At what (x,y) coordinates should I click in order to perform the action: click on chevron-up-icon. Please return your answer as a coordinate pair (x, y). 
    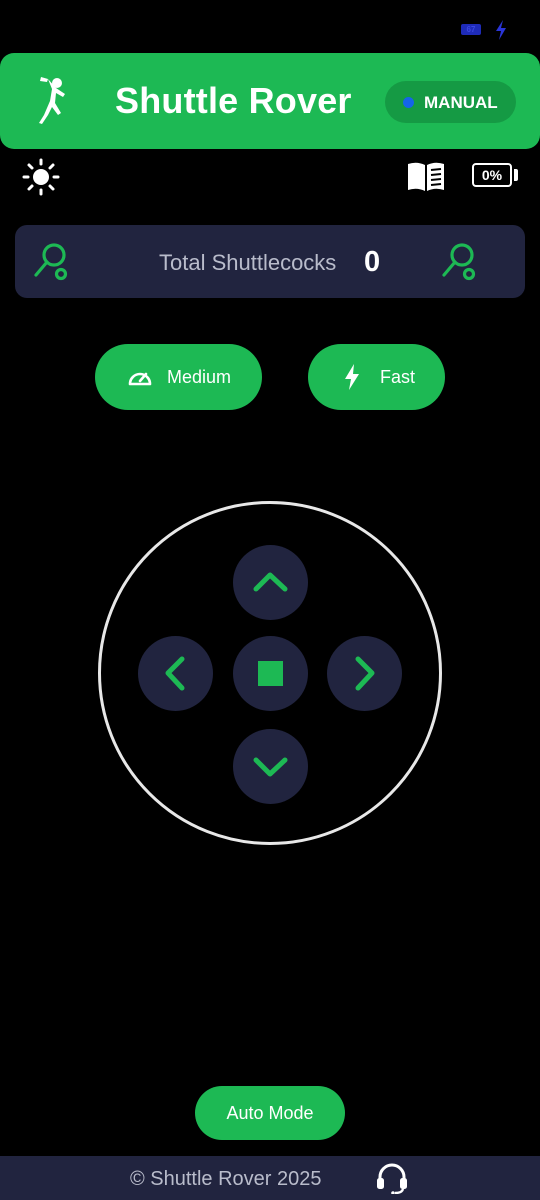
    Looking at the image, I should click on (270, 582).